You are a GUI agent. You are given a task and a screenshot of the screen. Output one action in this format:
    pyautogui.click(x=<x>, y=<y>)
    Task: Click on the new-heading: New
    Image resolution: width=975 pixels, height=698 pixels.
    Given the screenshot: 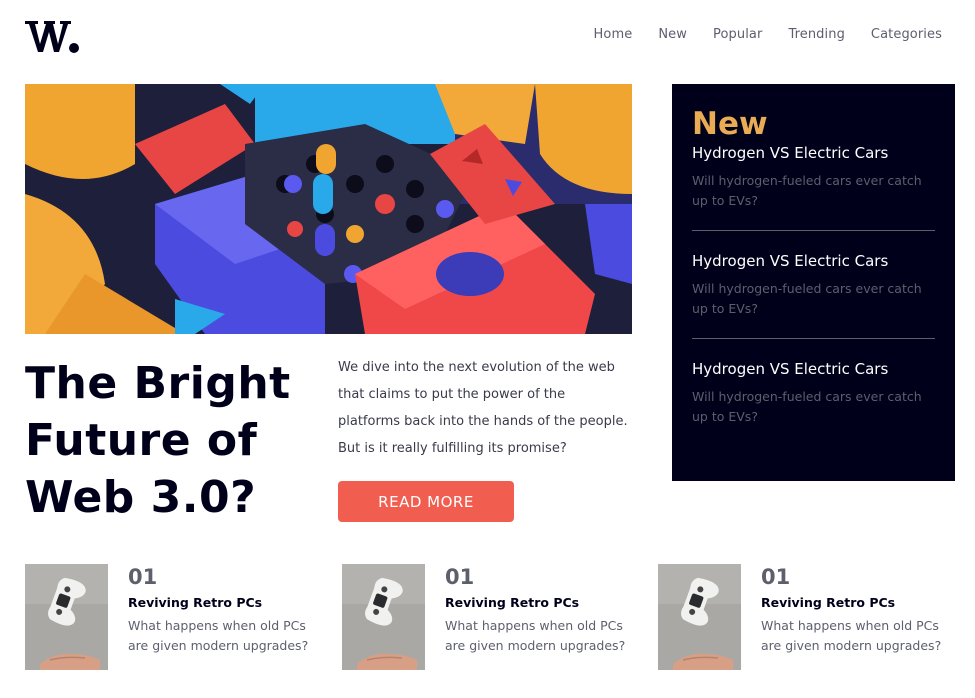 What is the action you would take?
    pyautogui.click(x=730, y=124)
    